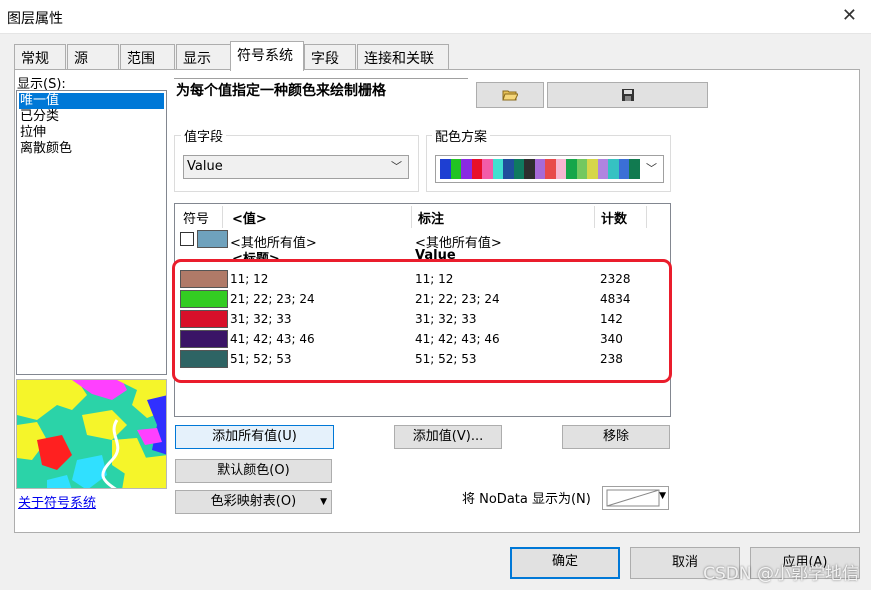 The height and width of the screenshot is (590, 871). Describe the element at coordinates (57, 501) in the screenshot. I see `about-symbology-link: 关于符号系统` at that location.